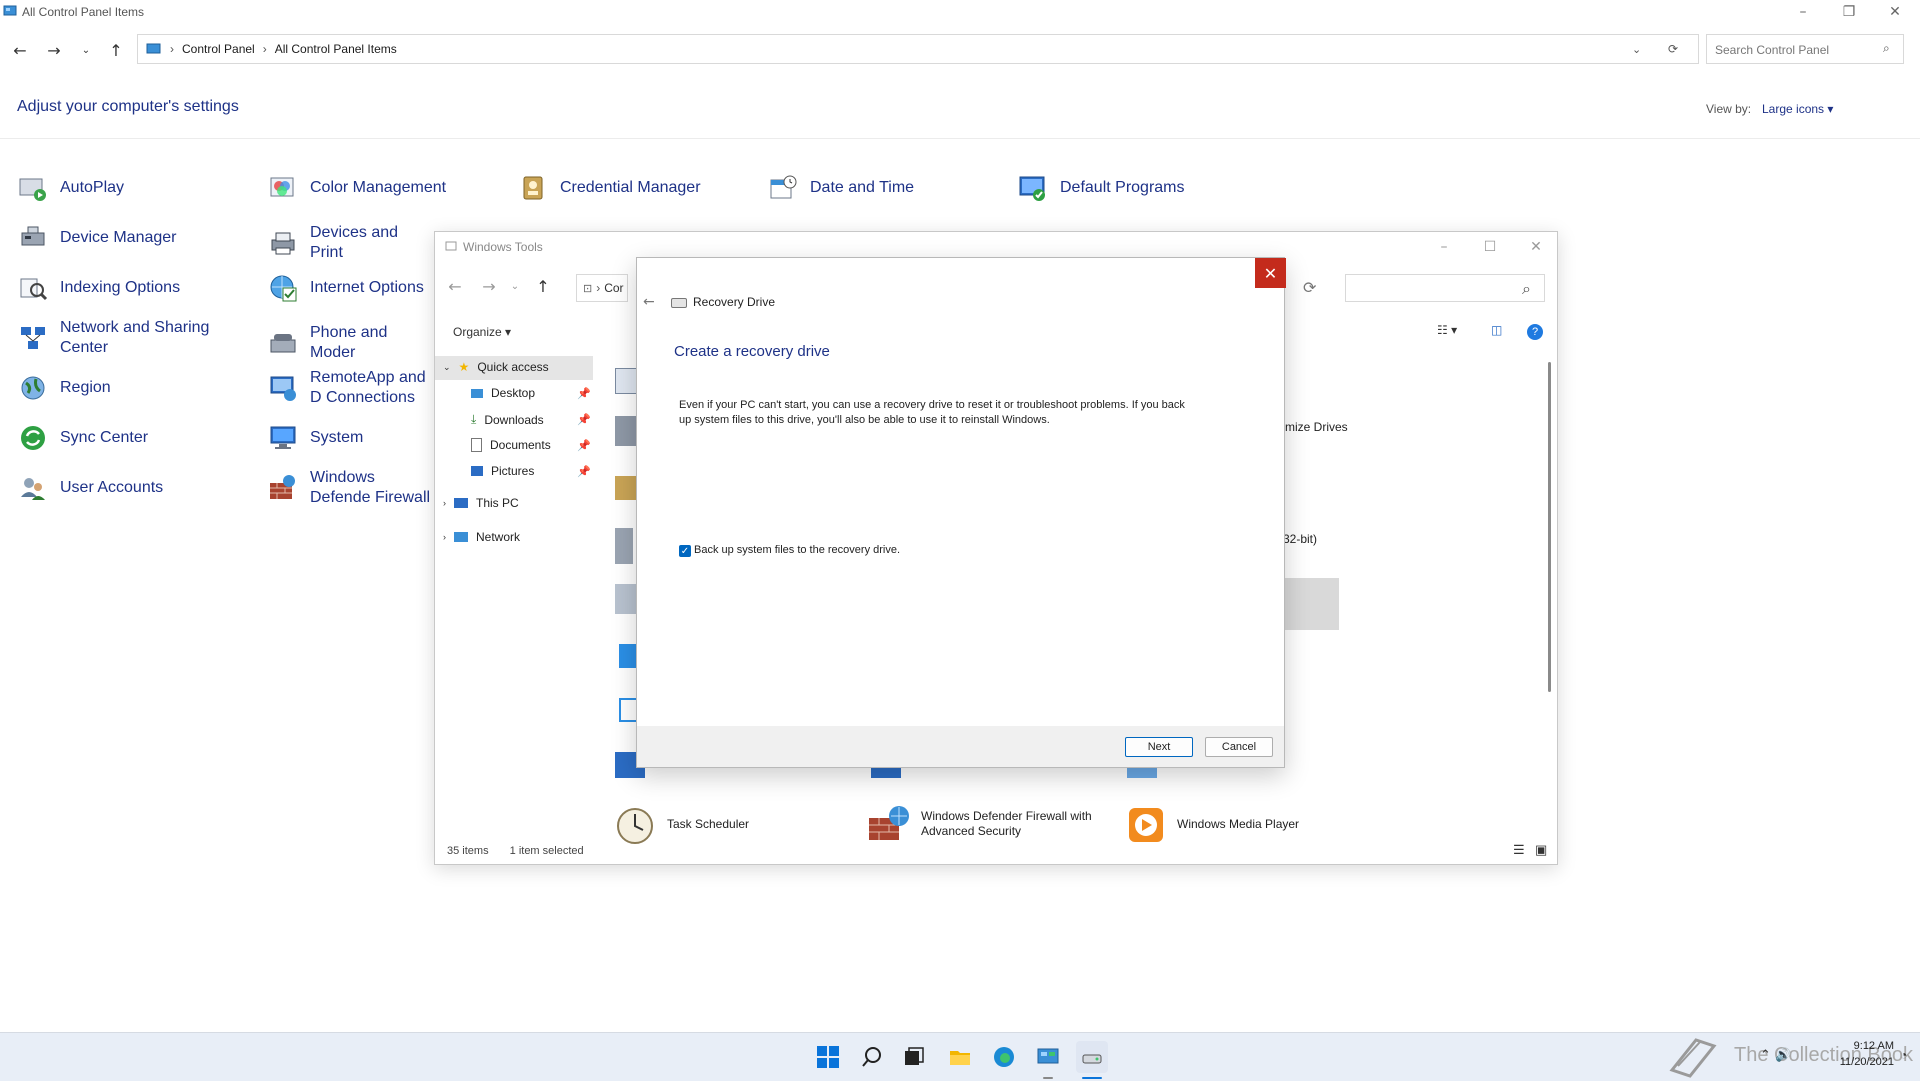 Image resolution: width=1920 pixels, height=1081 pixels. What do you see at coordinates (960, 1057) in the screenshot?
I see `file-explorer-icon` at bounding box center [960, 1057].